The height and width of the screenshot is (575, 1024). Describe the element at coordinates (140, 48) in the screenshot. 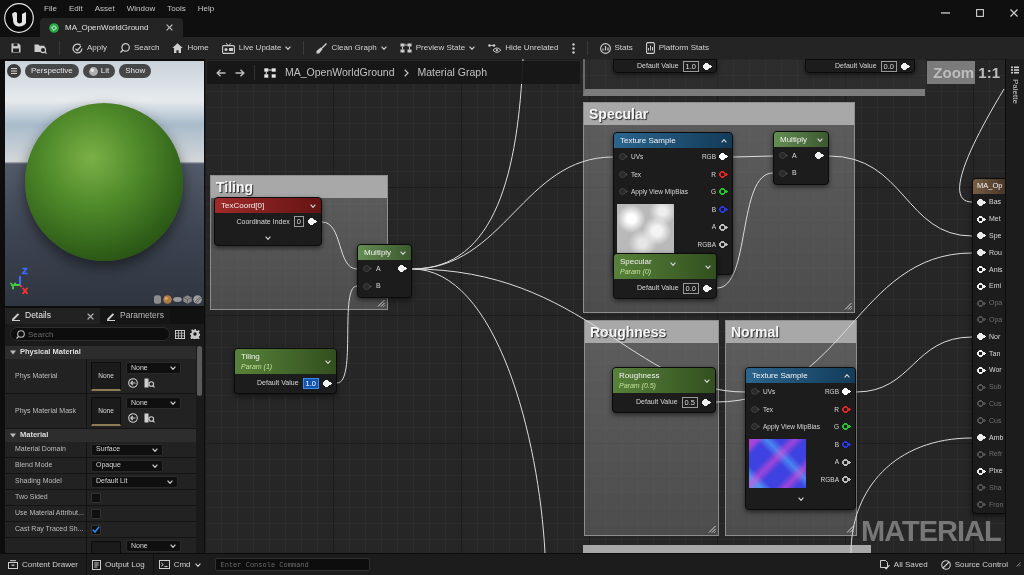

I see `toolbar-button: Search` at that location.